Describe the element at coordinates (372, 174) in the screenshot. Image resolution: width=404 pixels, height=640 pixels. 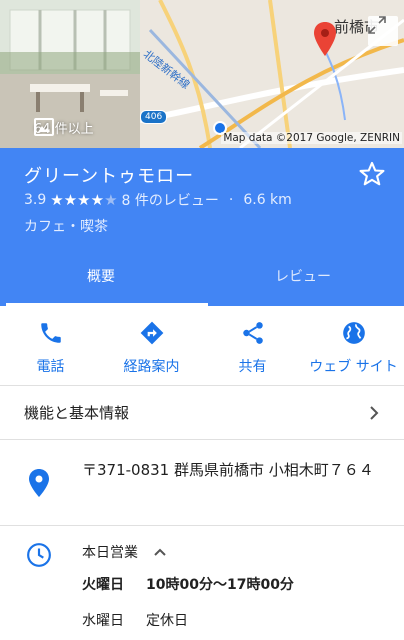
I see `save-star-icon` at that location.